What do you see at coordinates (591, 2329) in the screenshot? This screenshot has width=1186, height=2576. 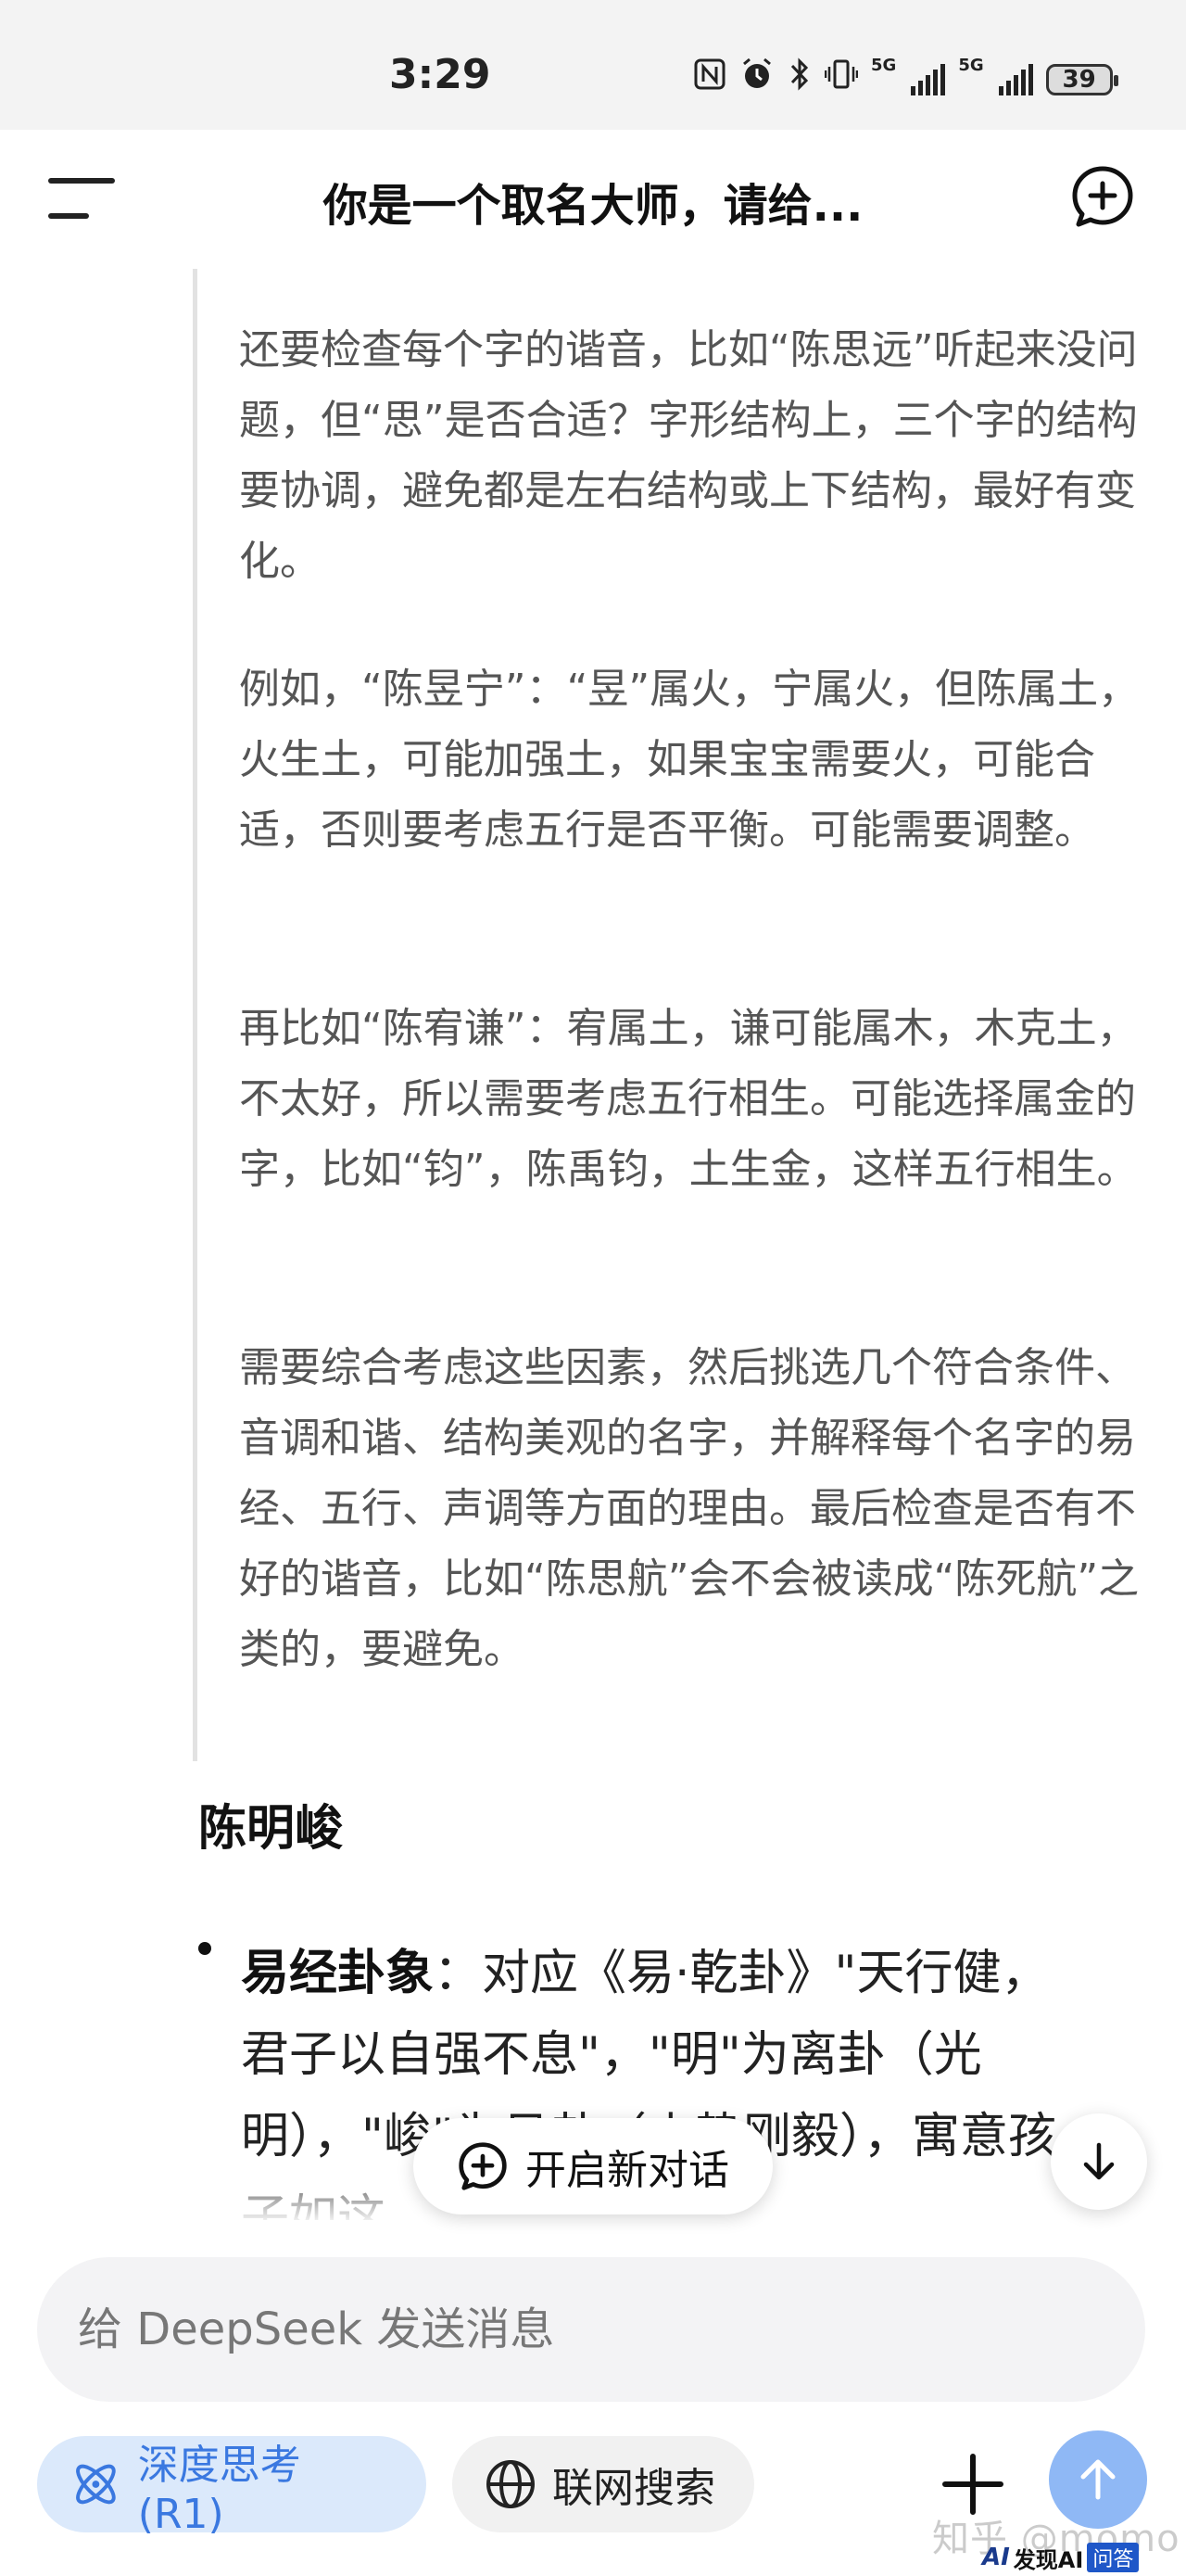 I see `message-input` at bounding box center [591, 2329].